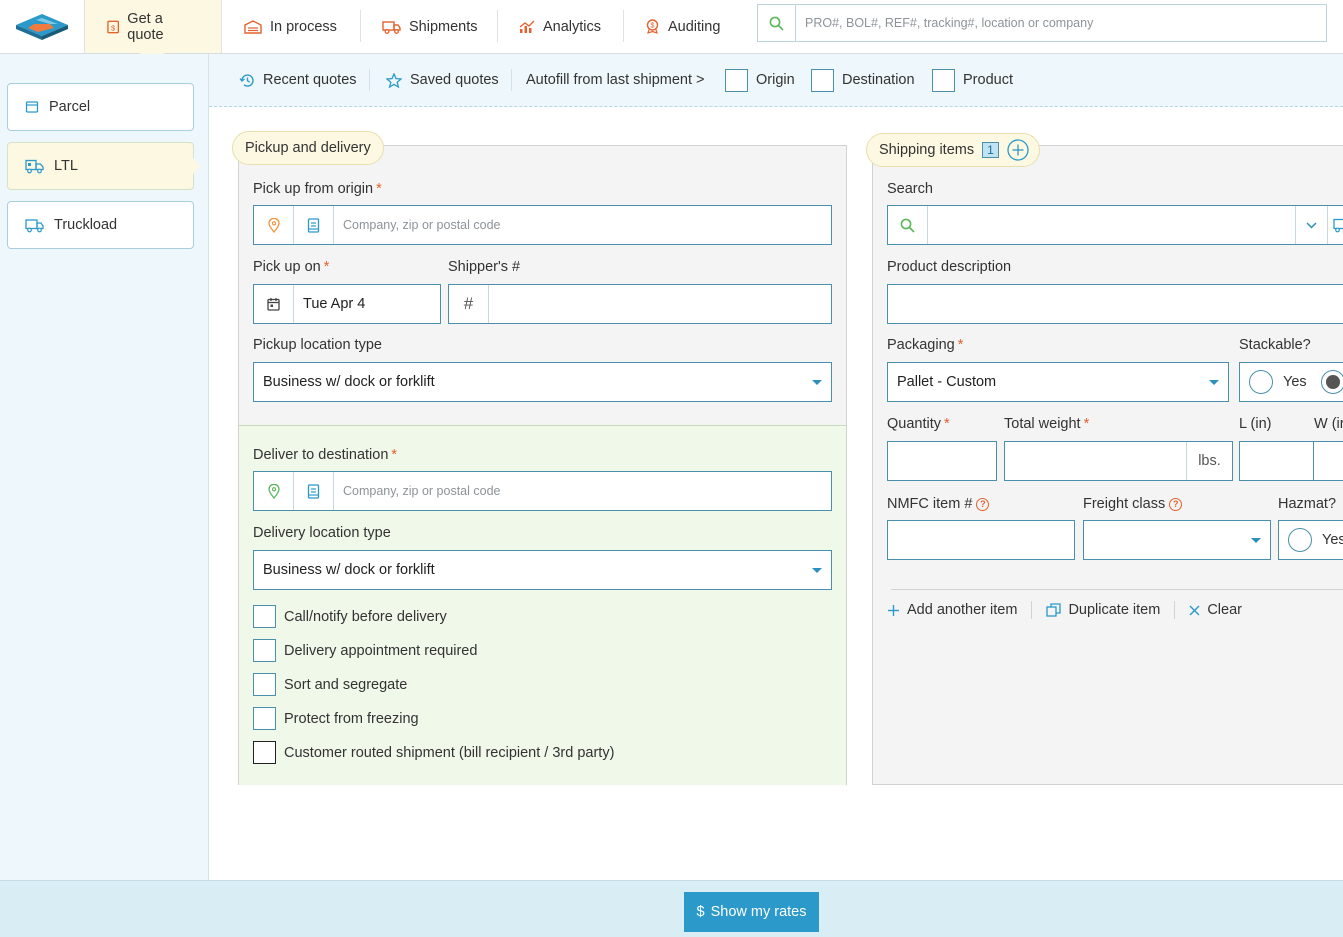 This screenshot has height=937, width=1343. I want to click on pickup-type-select: Business w/ dock or forklift, so click(542, 382).